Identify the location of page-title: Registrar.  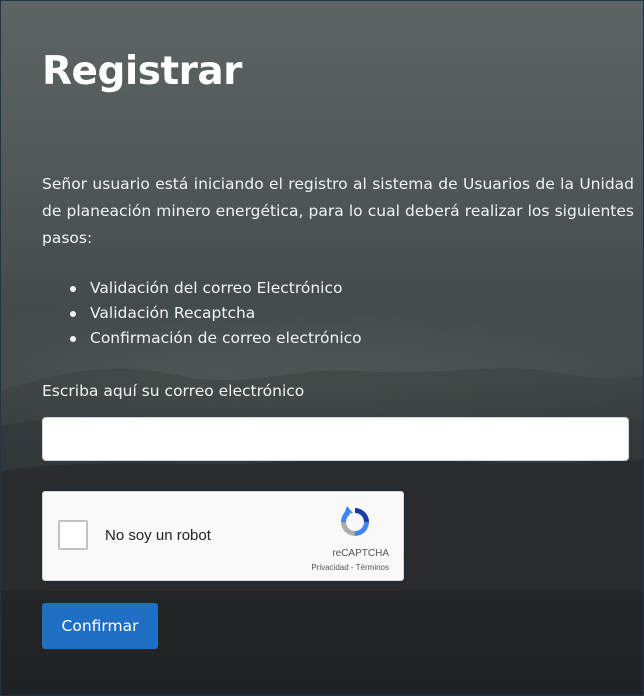
(142, 71).